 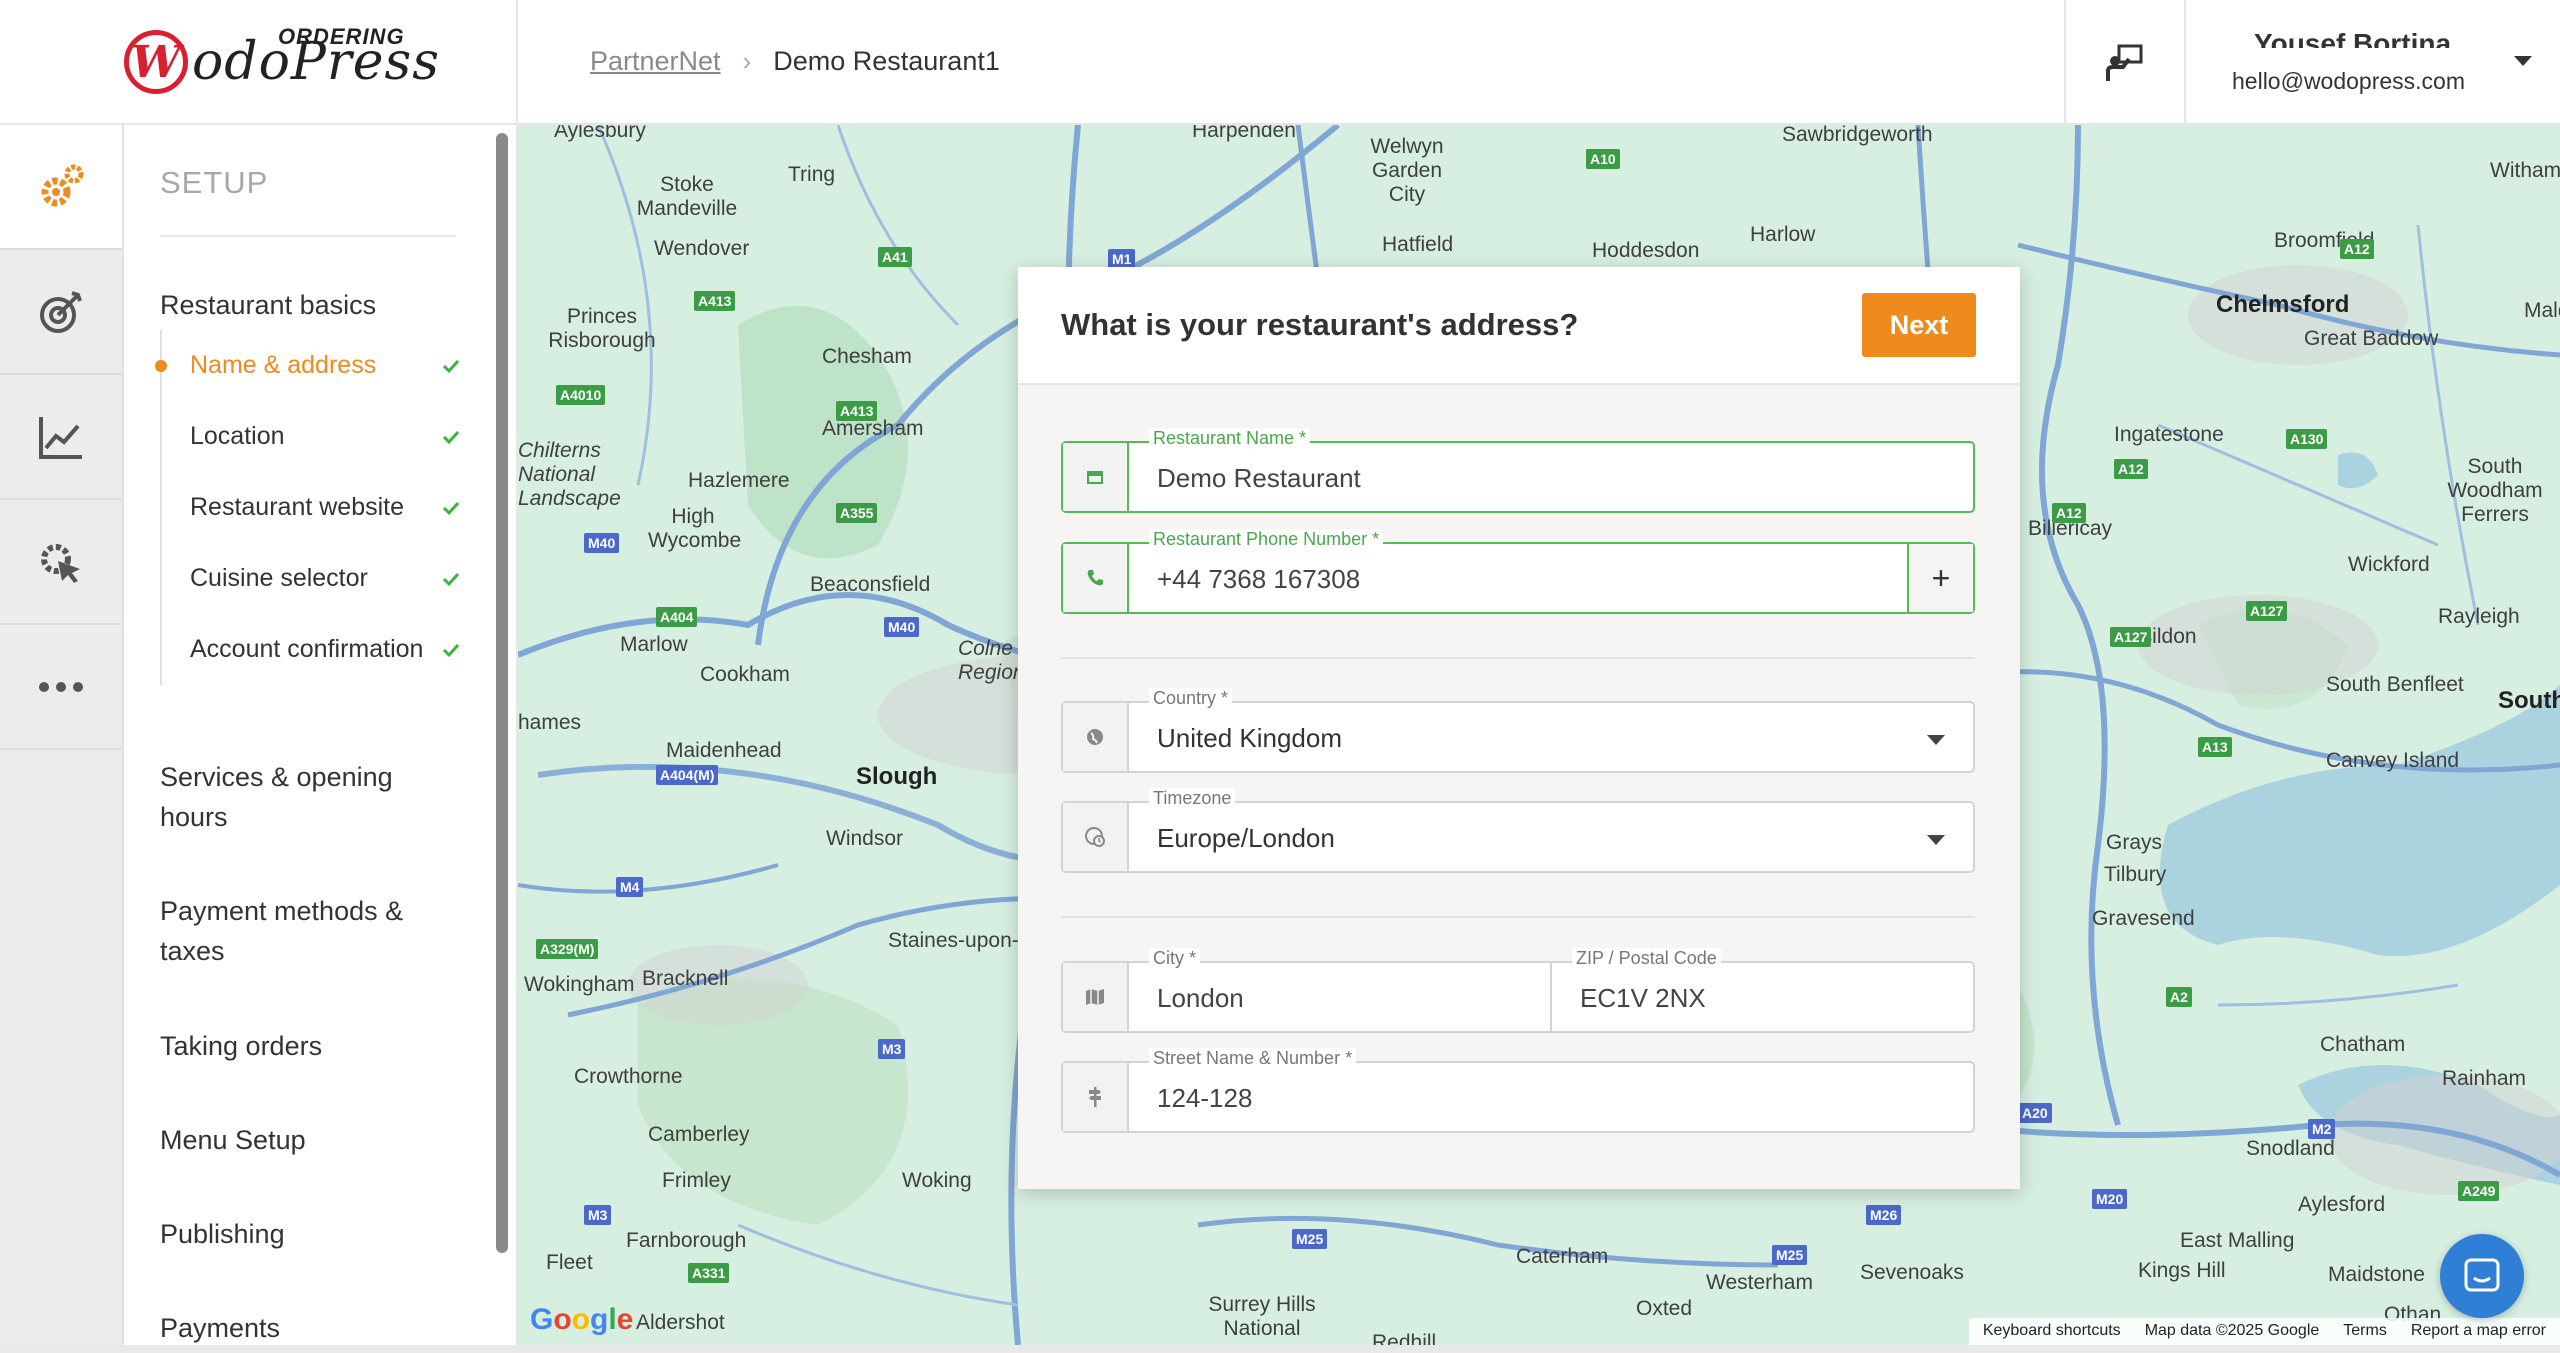 I want to click on sidebar-section-publishing: Publishing, so click(x=300, y=1234).